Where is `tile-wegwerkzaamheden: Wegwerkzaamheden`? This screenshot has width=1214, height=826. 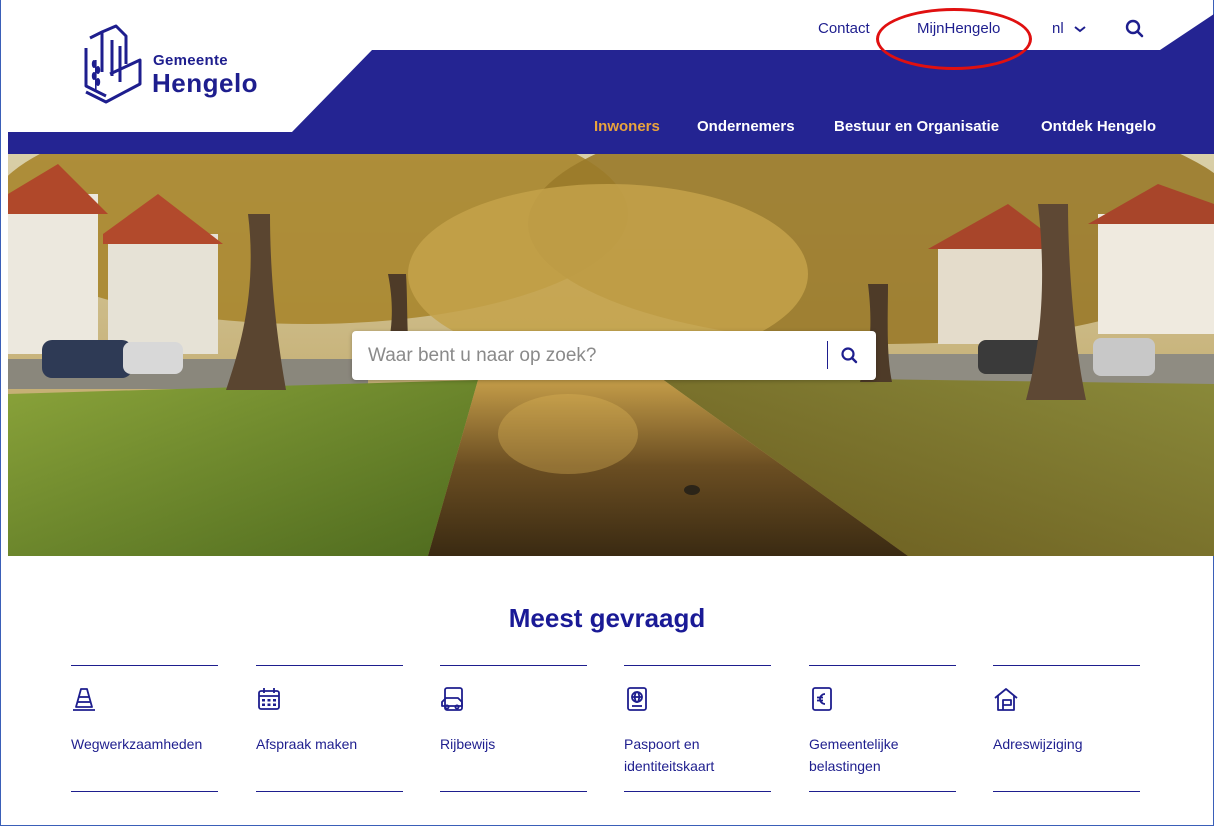
tile-wegwerkzaamheden: Wegwerkzaamheden is located at coordinates (144, 728).